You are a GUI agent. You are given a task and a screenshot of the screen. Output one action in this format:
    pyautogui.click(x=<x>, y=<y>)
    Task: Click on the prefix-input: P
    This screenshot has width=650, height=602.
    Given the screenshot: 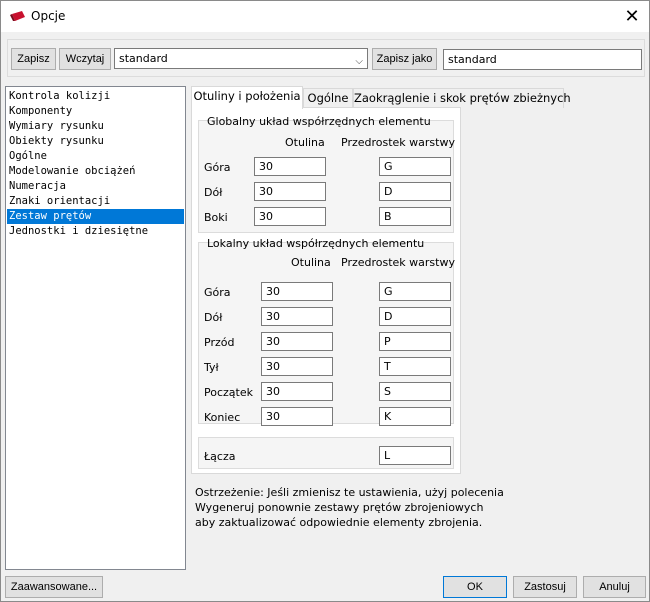 What is the action you would take?
    pyautogui.click(x=415, y=341)
    